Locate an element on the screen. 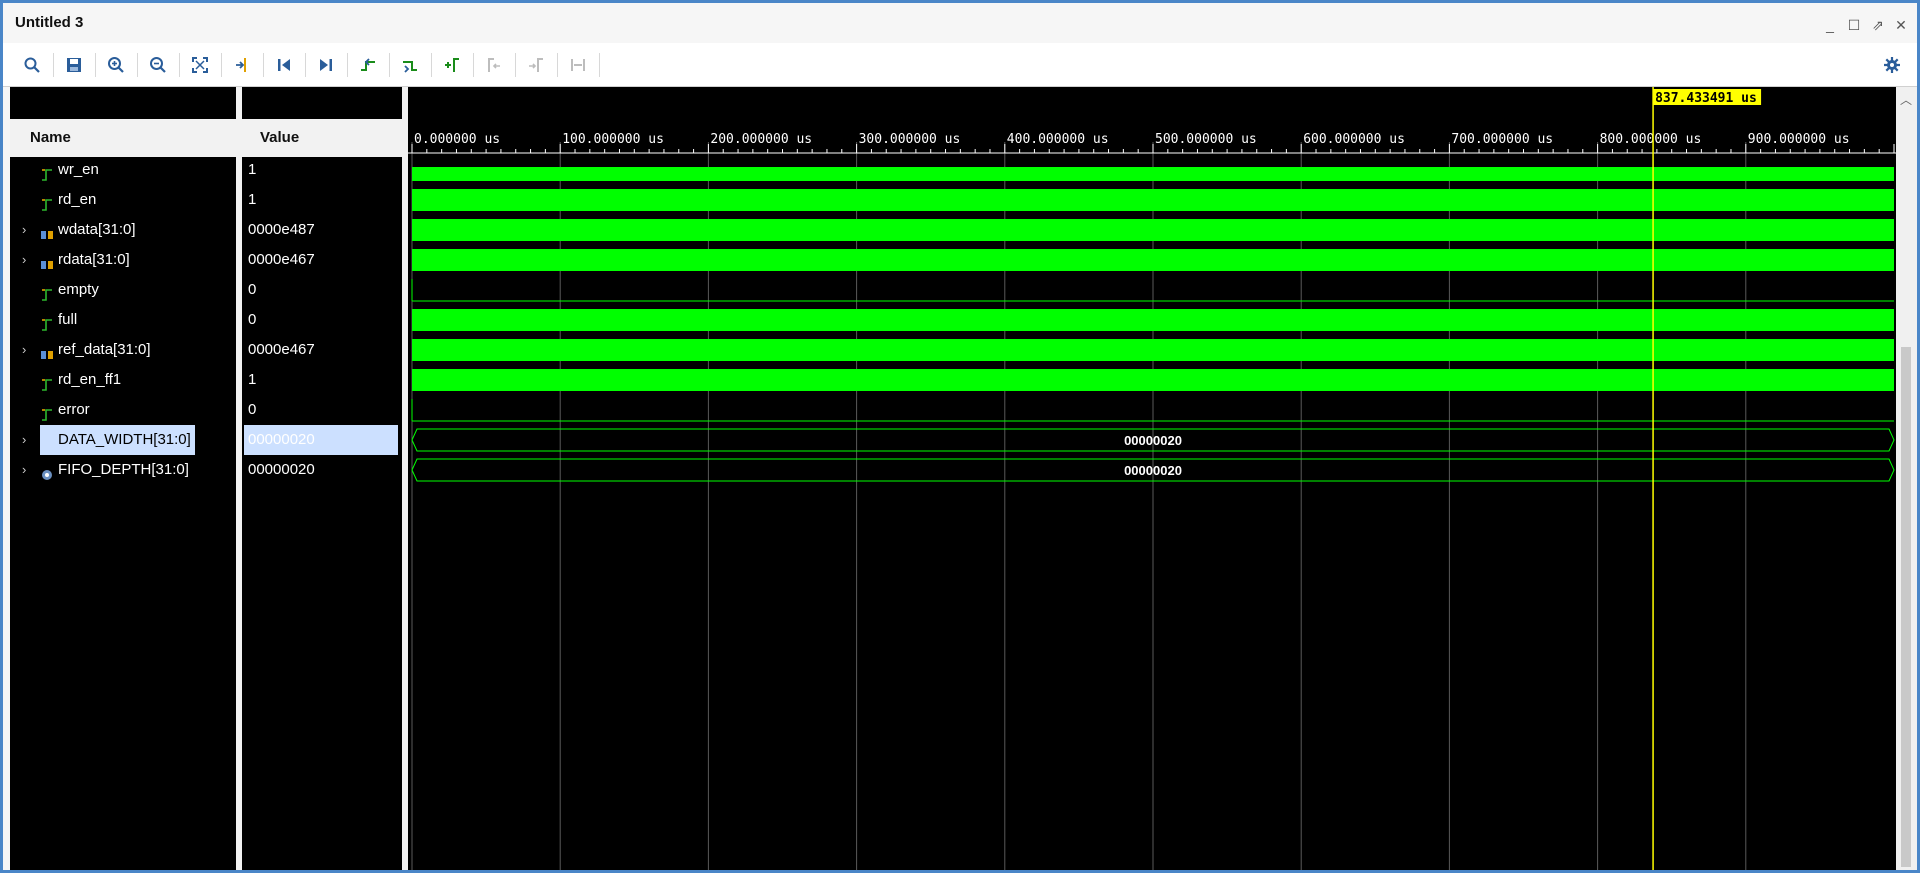 The width and height of the screenshot is (1920, 873). time-tick-label: 600.000000 us is located at coordinates (1354, 139).